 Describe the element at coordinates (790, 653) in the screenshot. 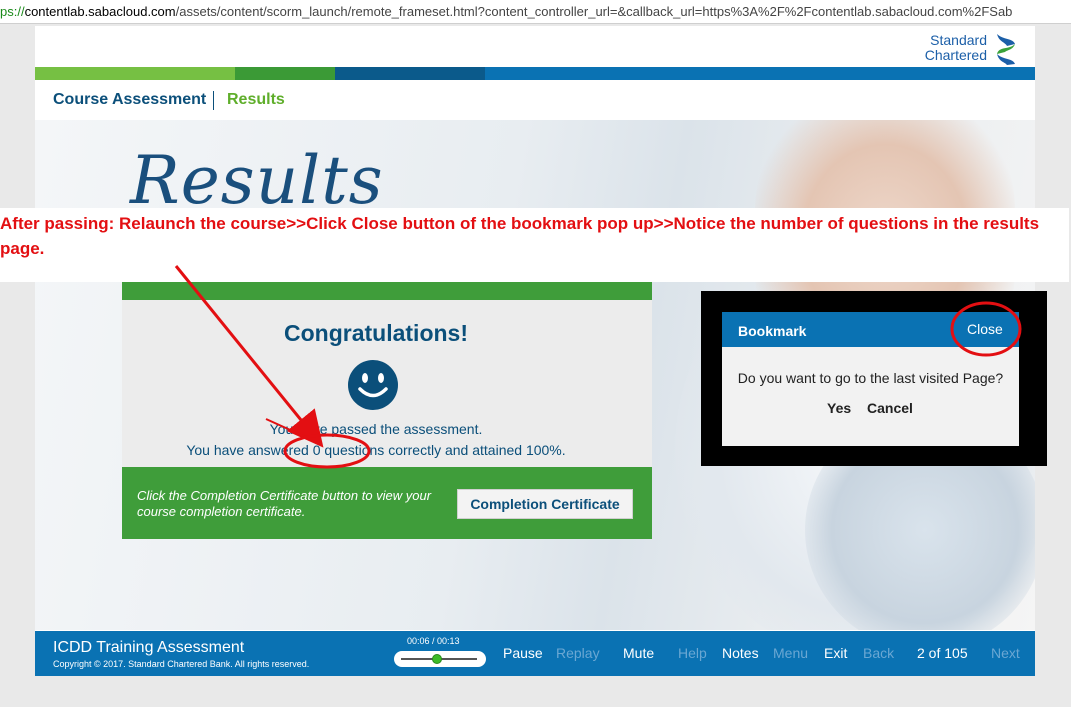

I see `menu-button: Menu` at that location.